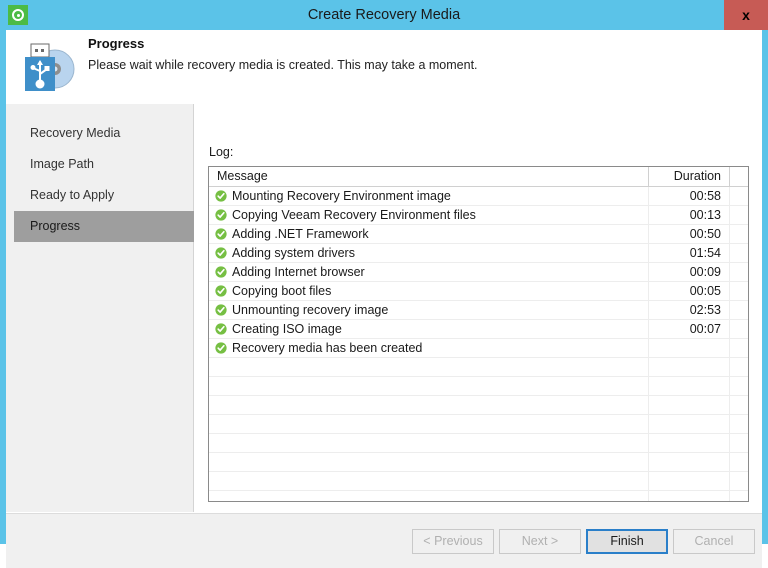 The height and width of the screenshot is (568, 768). What do you see at coordinates (429, 310) in the screenshot?
I see `cell-message: Unmounting recovery image` at bounding box center [429, 310].